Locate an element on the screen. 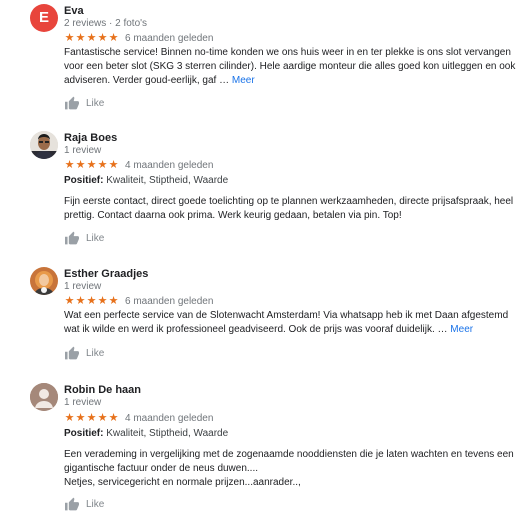  avatar-letter: E is located at coordinates (44, 18).